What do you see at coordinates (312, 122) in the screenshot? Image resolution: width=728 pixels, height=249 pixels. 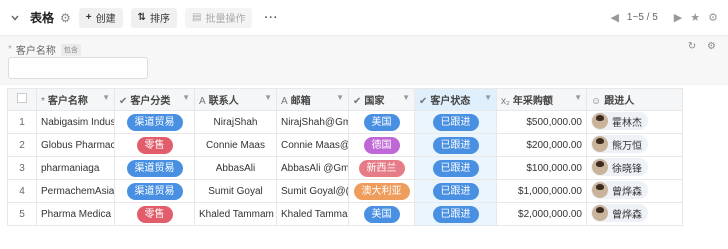 I see `cell-email: NirajShah@Gm` at bounding box center [312, 122].